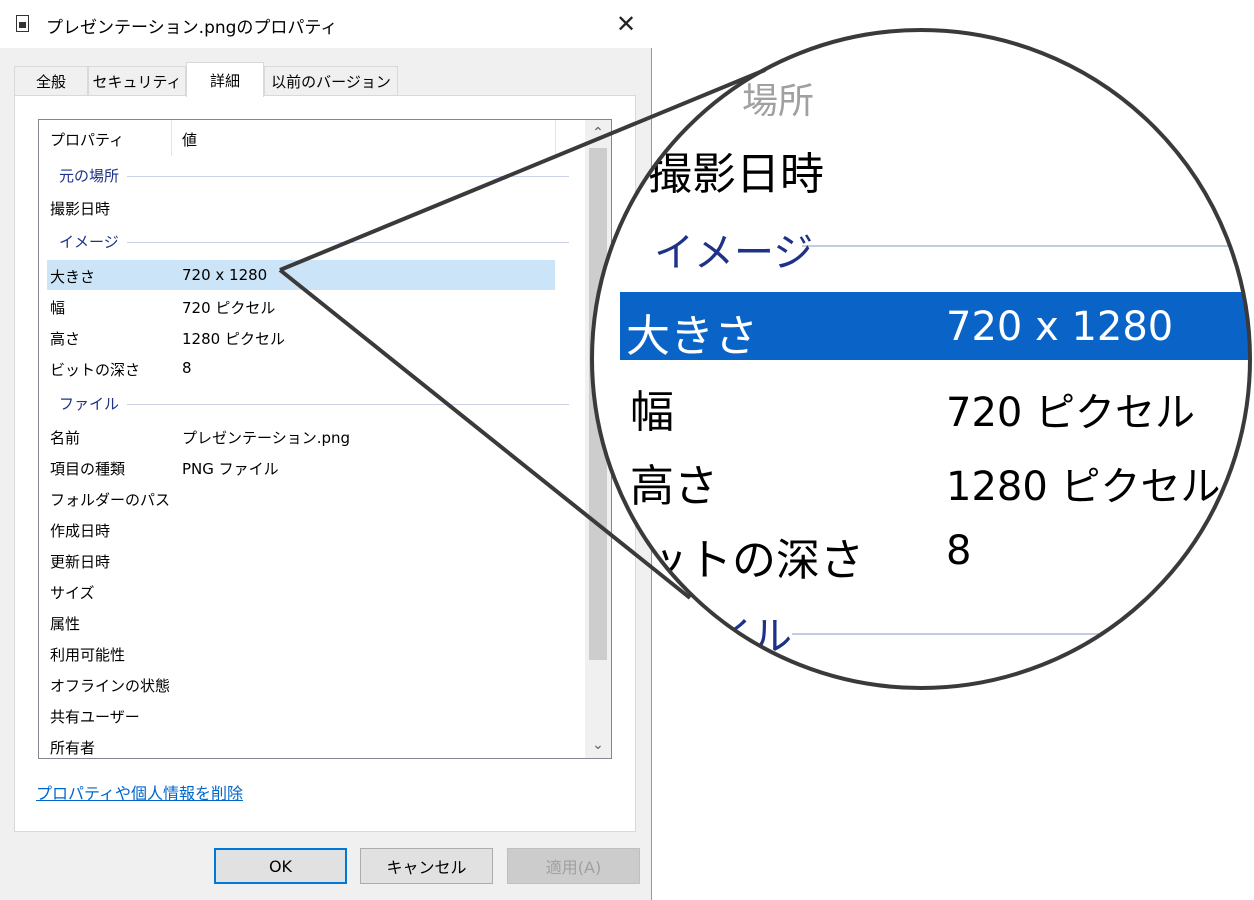 The width and height of the screenshot is (1254, 900). I want to click on zoom-width-value: 720 ピクセル, so click(1071, 413).